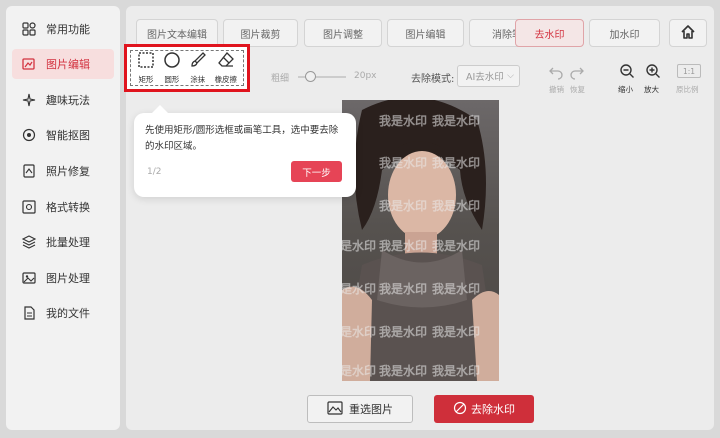 Image resolution: width=720 pixels, height=438 pixels. What do you see at coordinates (172, 79) in the screenshot?
I see `circle-tool-label: 圆形` at bounding box center [172, 79].